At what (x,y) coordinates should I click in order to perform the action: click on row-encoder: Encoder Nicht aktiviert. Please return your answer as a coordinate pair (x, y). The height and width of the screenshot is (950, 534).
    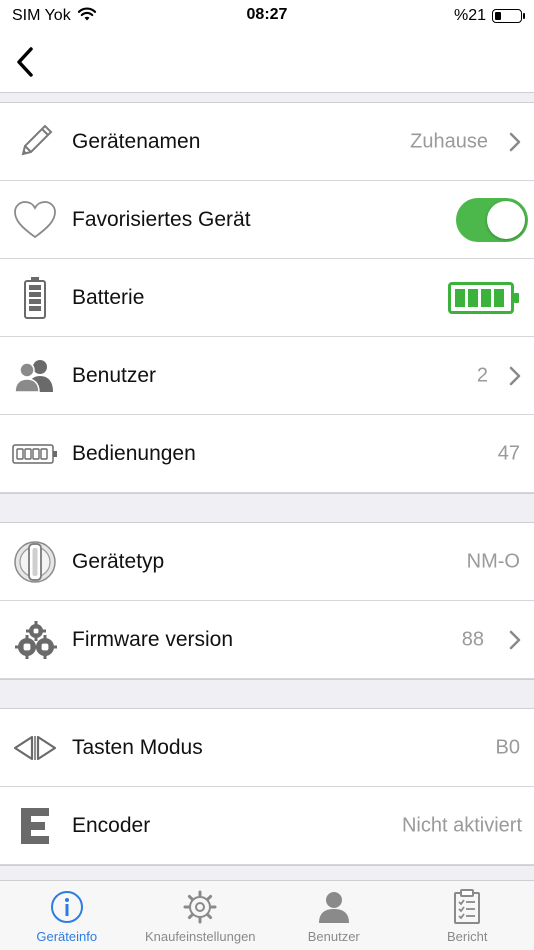
    Looking at the image, I should click on (267, 826).